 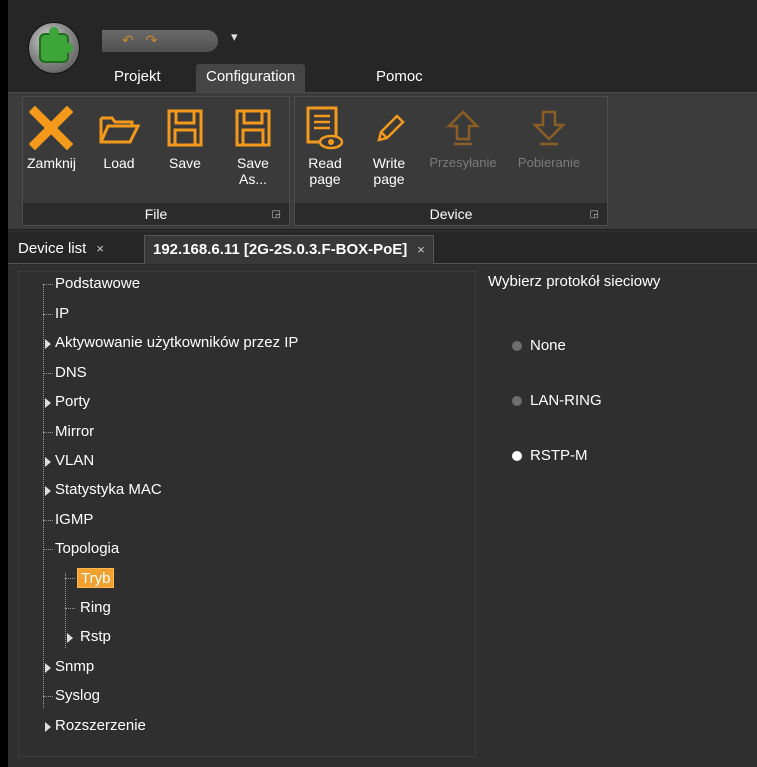 What do you see at coordinates (574, 281) in the screenshot?
I see `protocol-title: Wybierz protokół sieciowy` at bounding box center [574, 281].